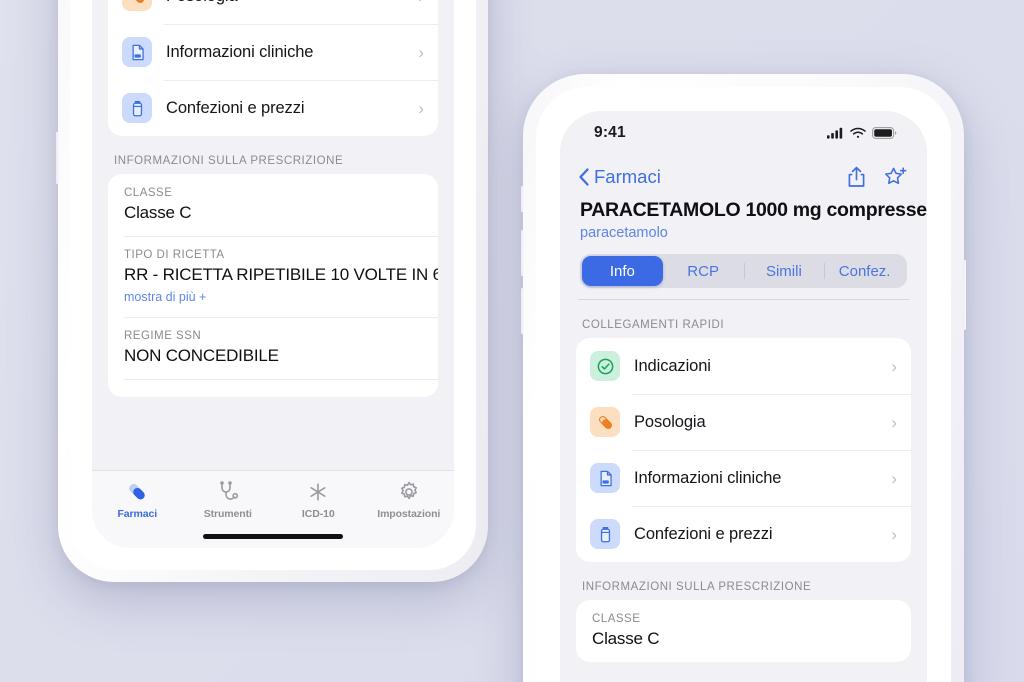 This screenshot has width=1024, height=682. What do you see at coordinates (137, 514) in the screenshot?
I see `tab-label: Farmaci` at bounding box center [137, 514].